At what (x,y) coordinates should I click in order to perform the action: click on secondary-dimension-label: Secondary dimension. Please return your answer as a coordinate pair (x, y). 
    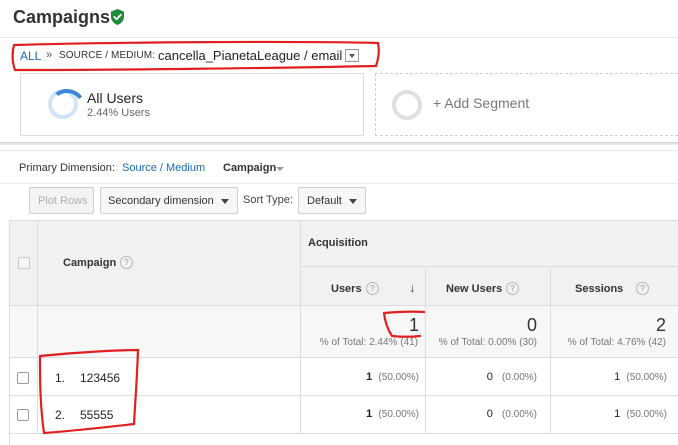
    Looking at the image, I should click on (161, 201).